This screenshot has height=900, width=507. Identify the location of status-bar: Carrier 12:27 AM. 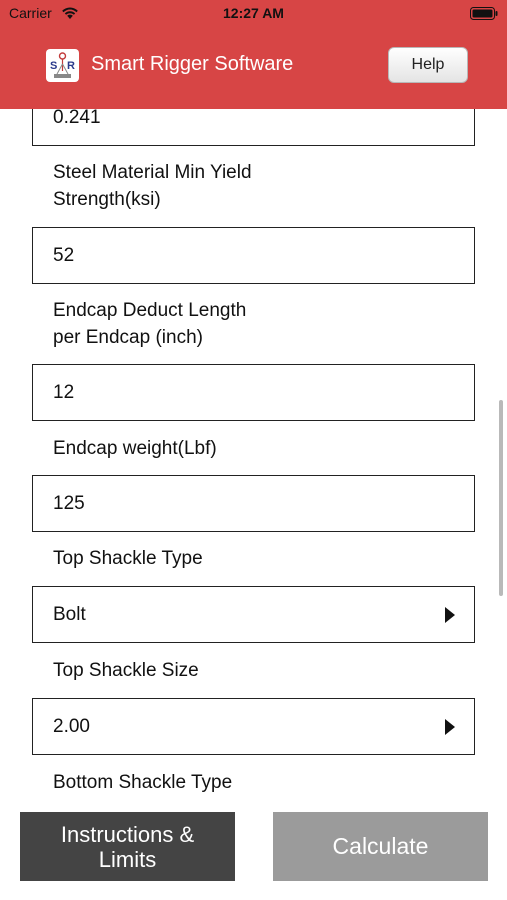
(253, 15).